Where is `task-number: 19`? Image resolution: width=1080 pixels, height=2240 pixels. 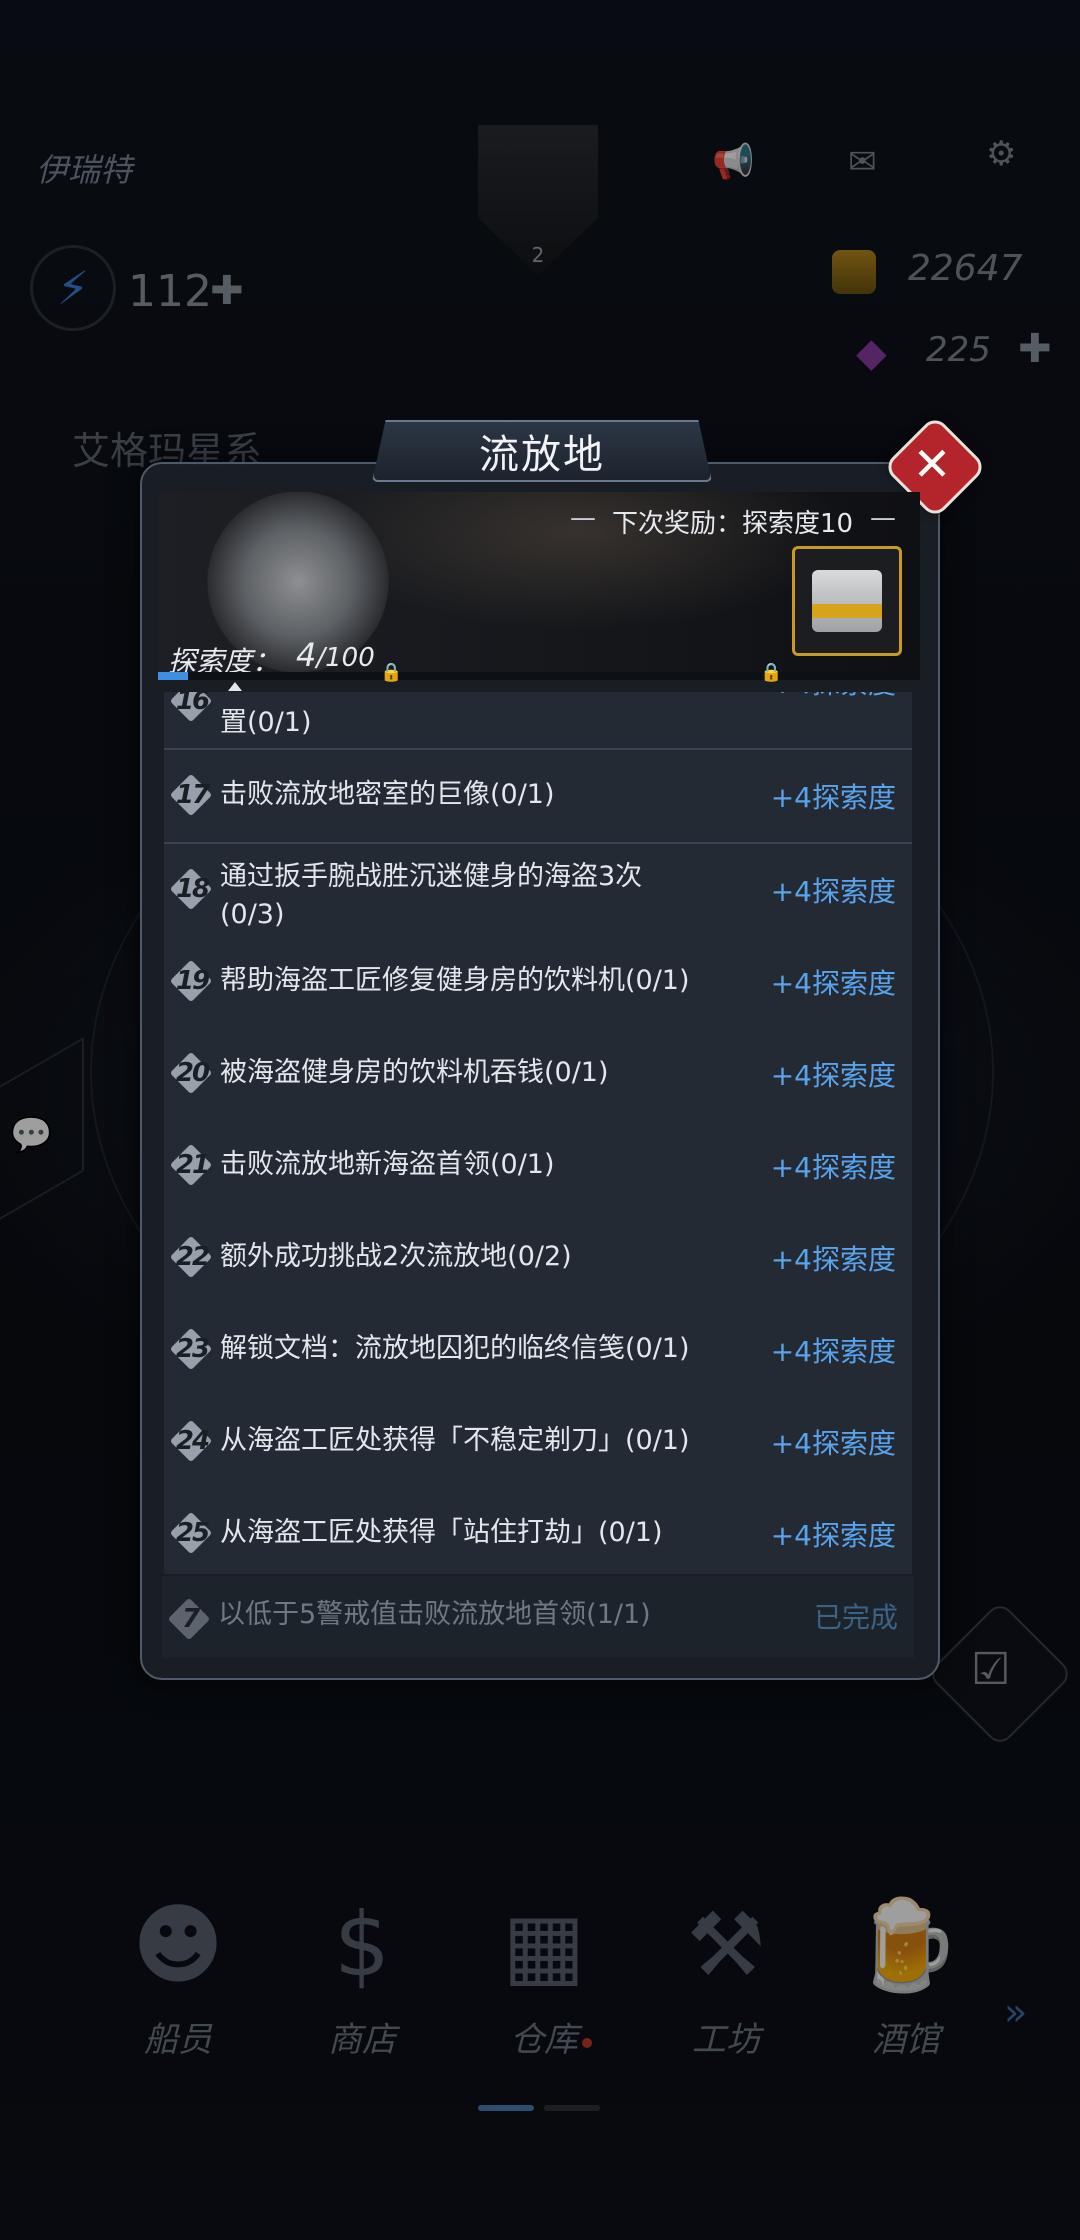
task-number: 19 is located at coordinates (192, 981).